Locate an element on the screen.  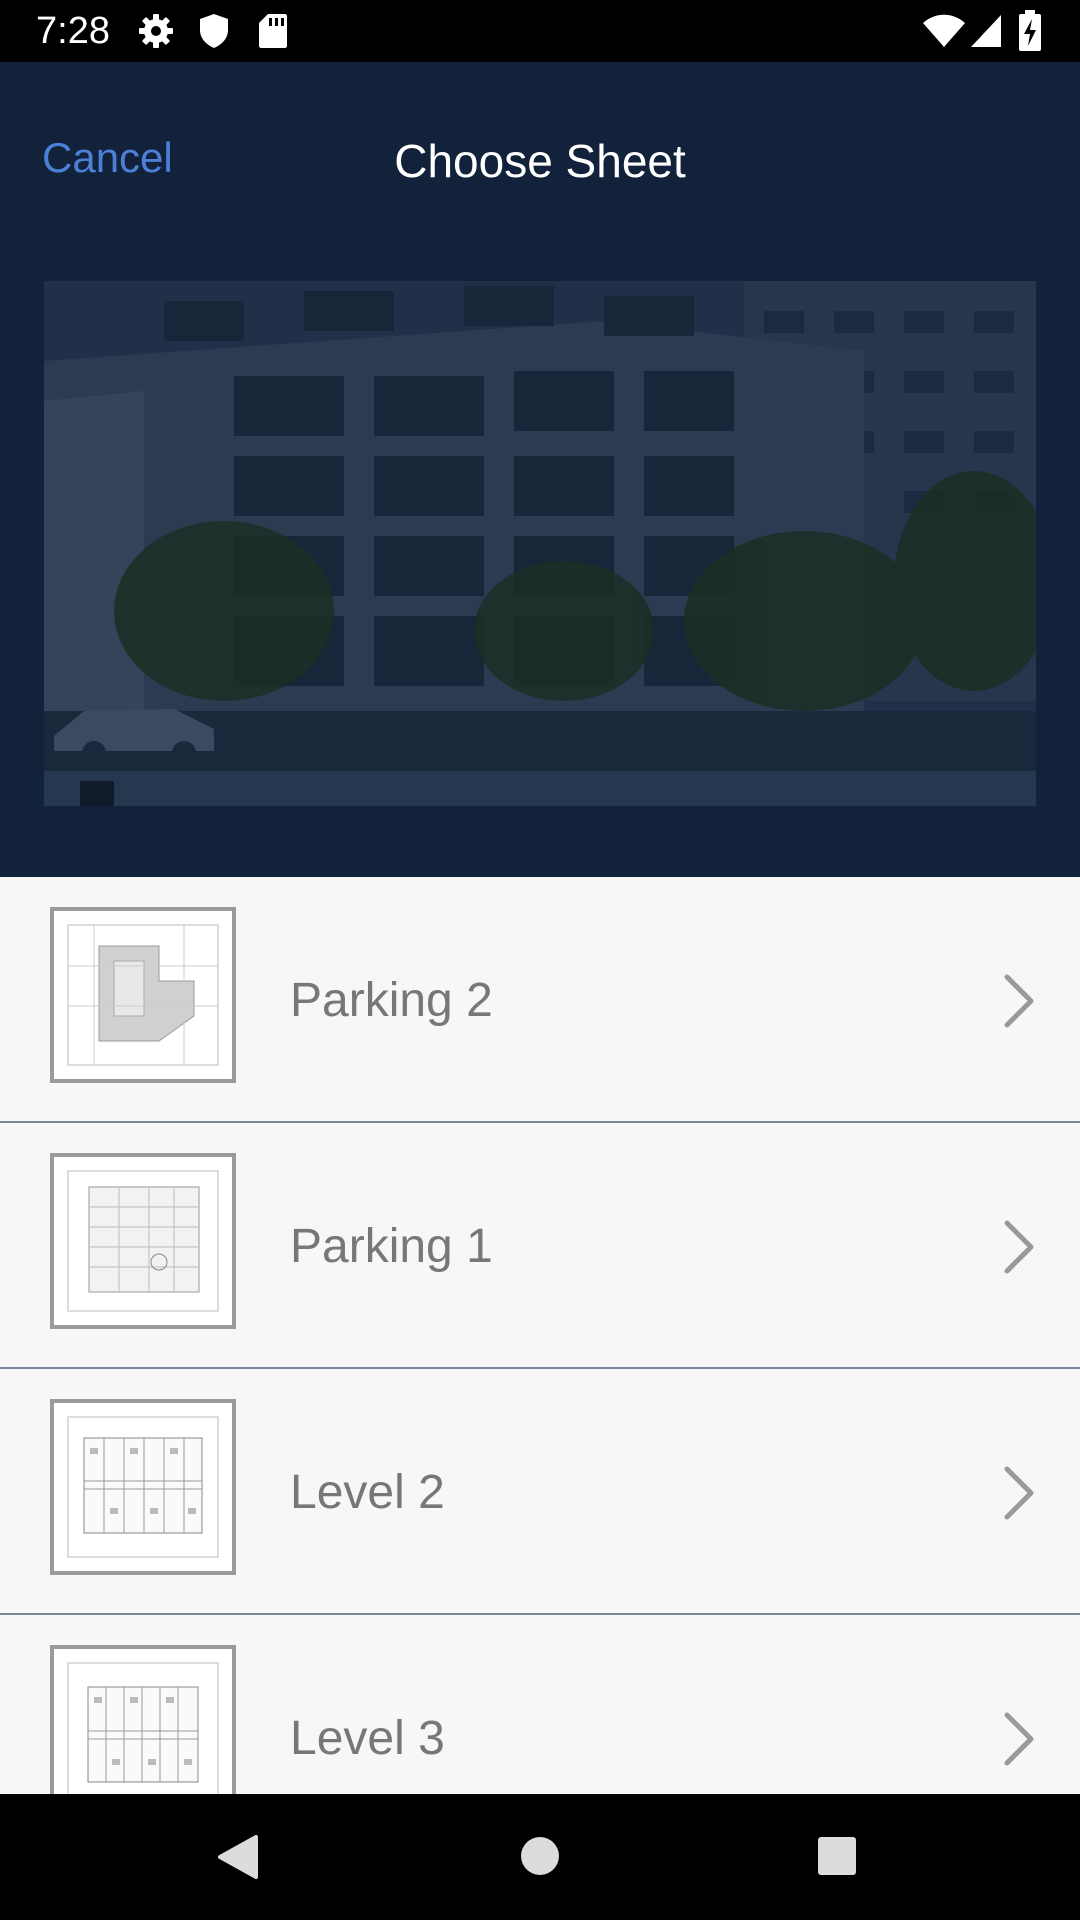
battery-charging-icon is located at coordinates (1030, 33).